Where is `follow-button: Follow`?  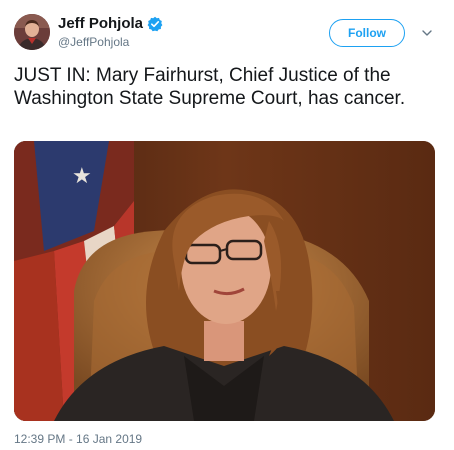
follow-button: Follow is located at coordinates (367, 33).